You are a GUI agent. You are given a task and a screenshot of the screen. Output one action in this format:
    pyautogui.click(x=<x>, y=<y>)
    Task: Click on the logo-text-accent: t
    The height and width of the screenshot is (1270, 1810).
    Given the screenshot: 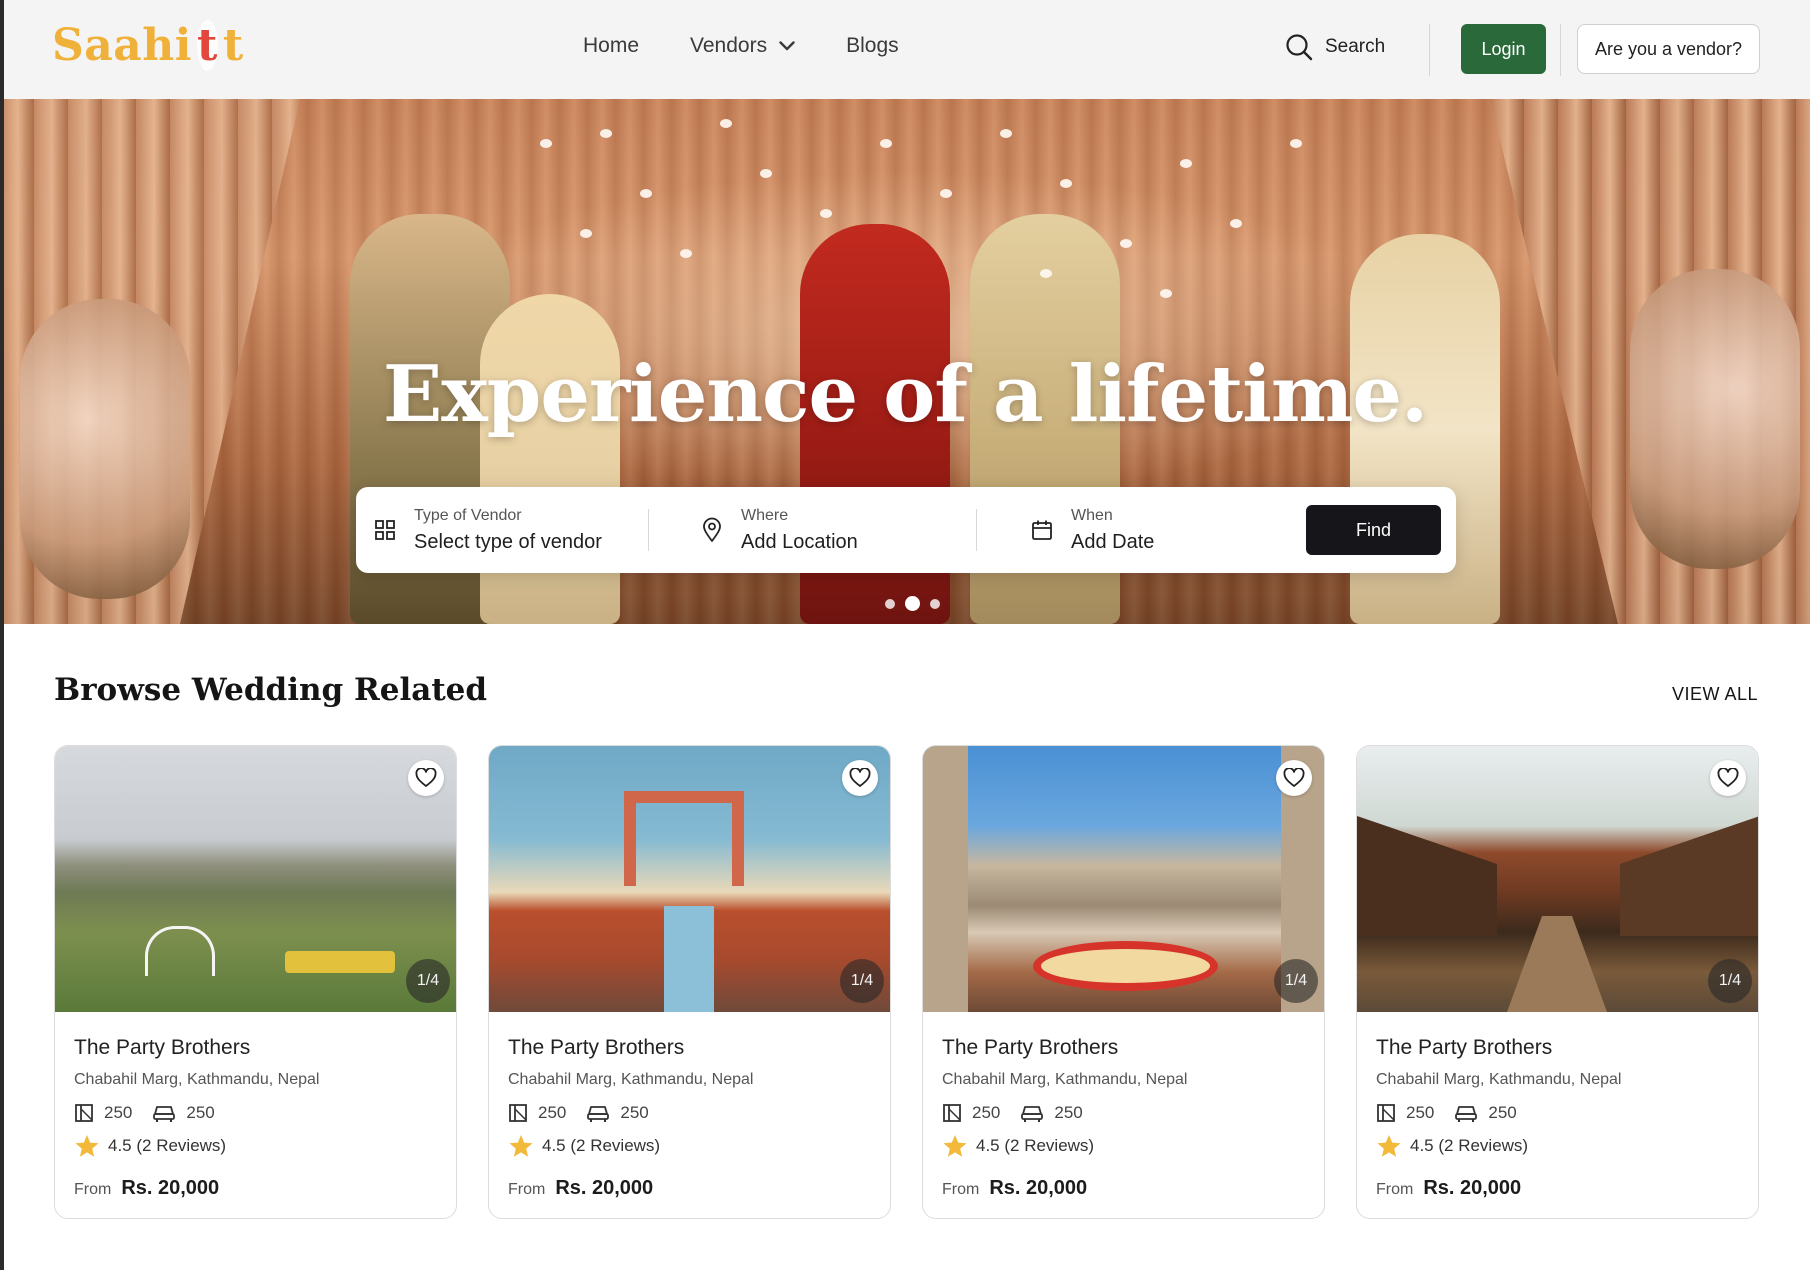 What is the action you would take?
    pyautogui.click(x=207, y=45)
    